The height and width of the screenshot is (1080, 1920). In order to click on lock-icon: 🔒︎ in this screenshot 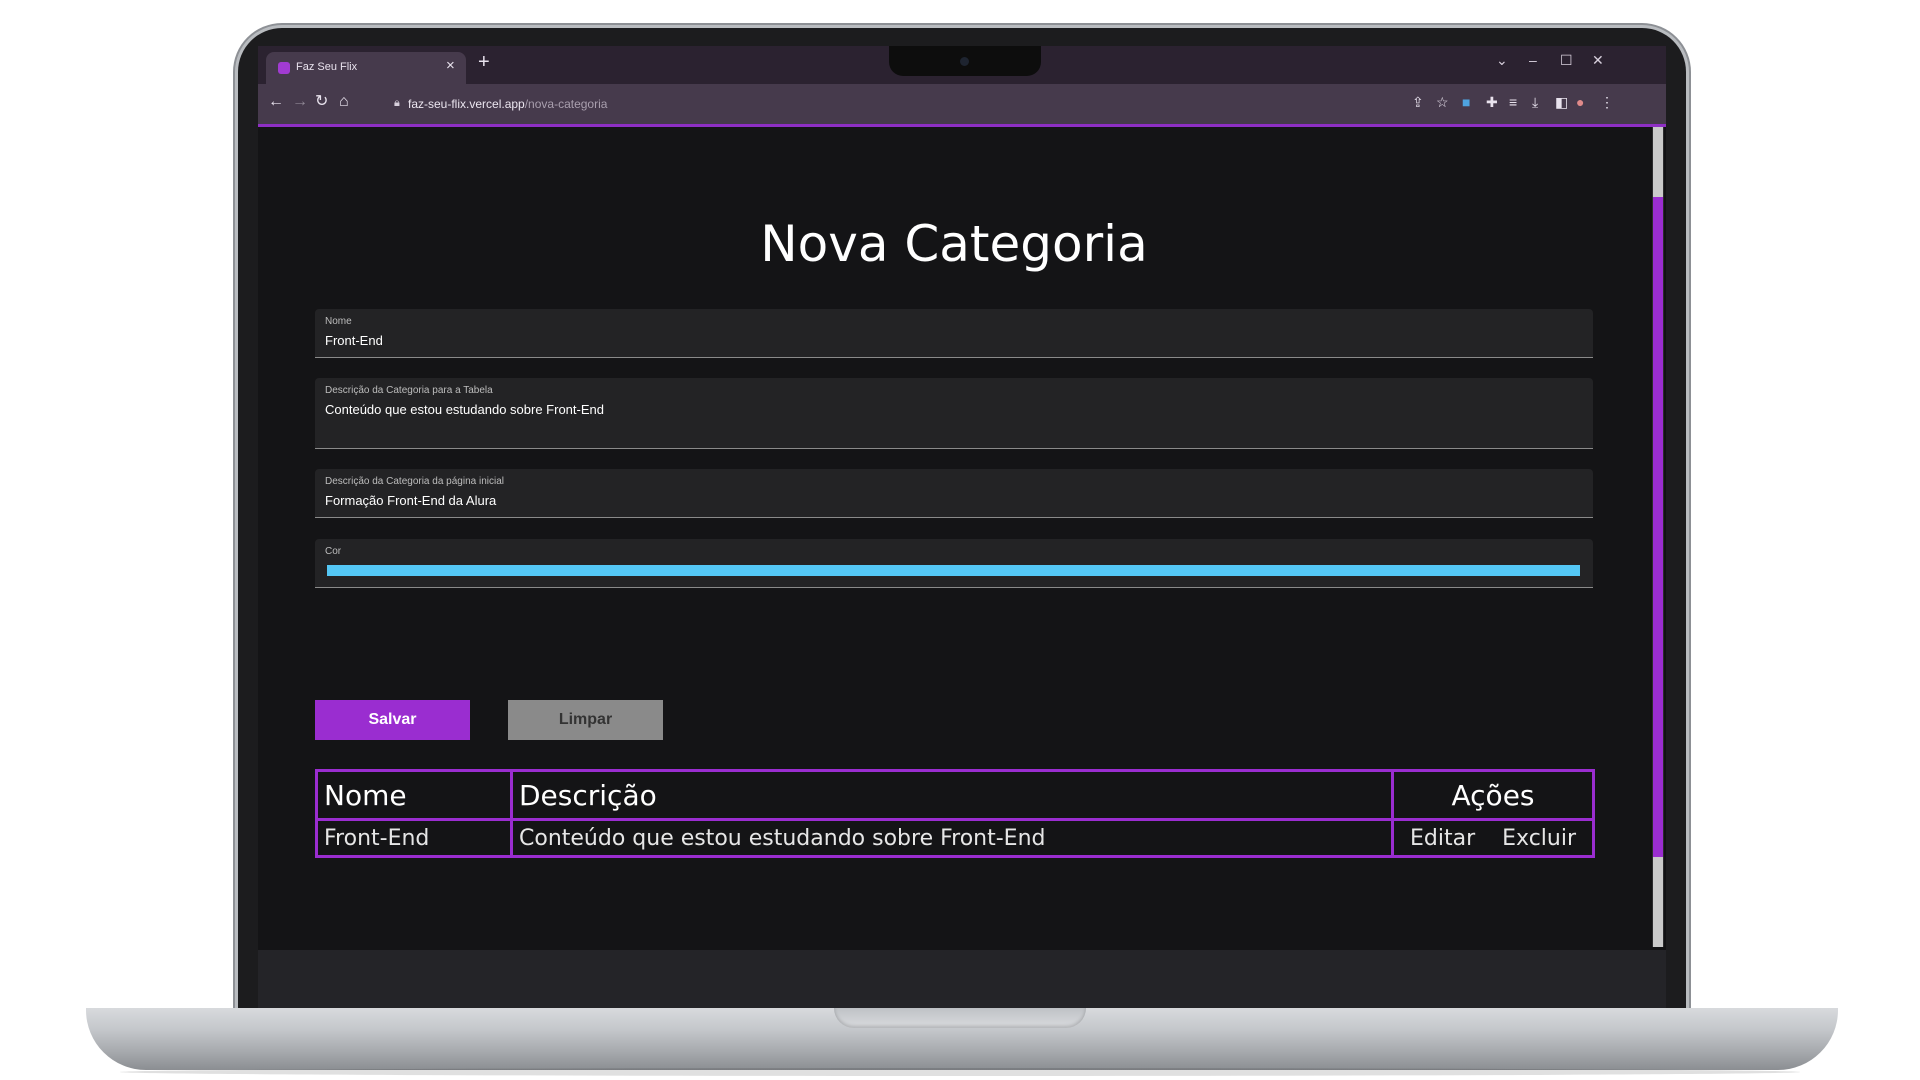, I will do `click(397, 103)`.